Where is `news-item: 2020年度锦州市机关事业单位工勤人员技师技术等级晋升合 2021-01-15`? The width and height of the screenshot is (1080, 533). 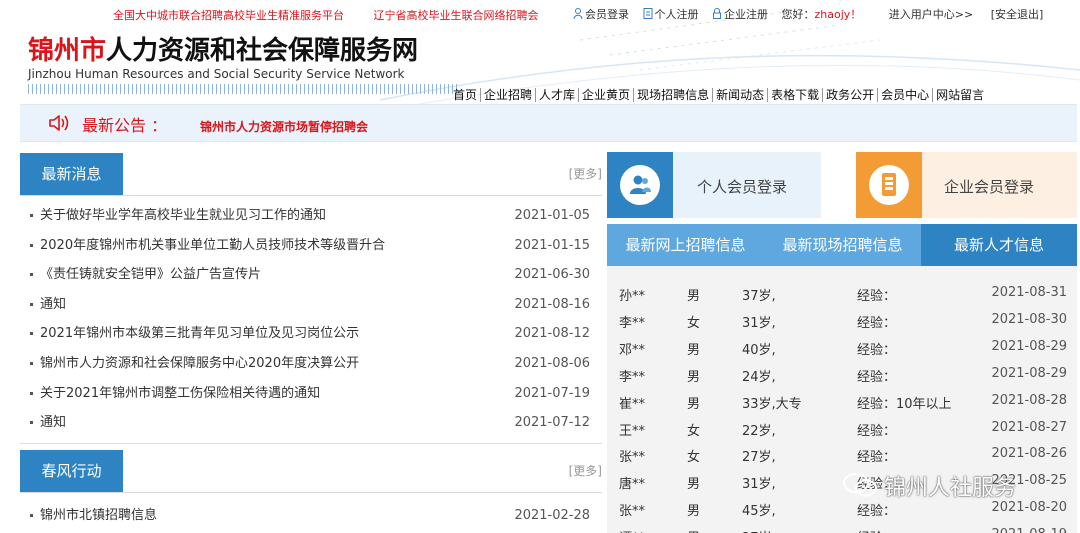 news-item: 2020年度锦州市机关事业单位工勤人员技师技术等级晋升合 2021-01-15 is located at coordinates (311, 246).